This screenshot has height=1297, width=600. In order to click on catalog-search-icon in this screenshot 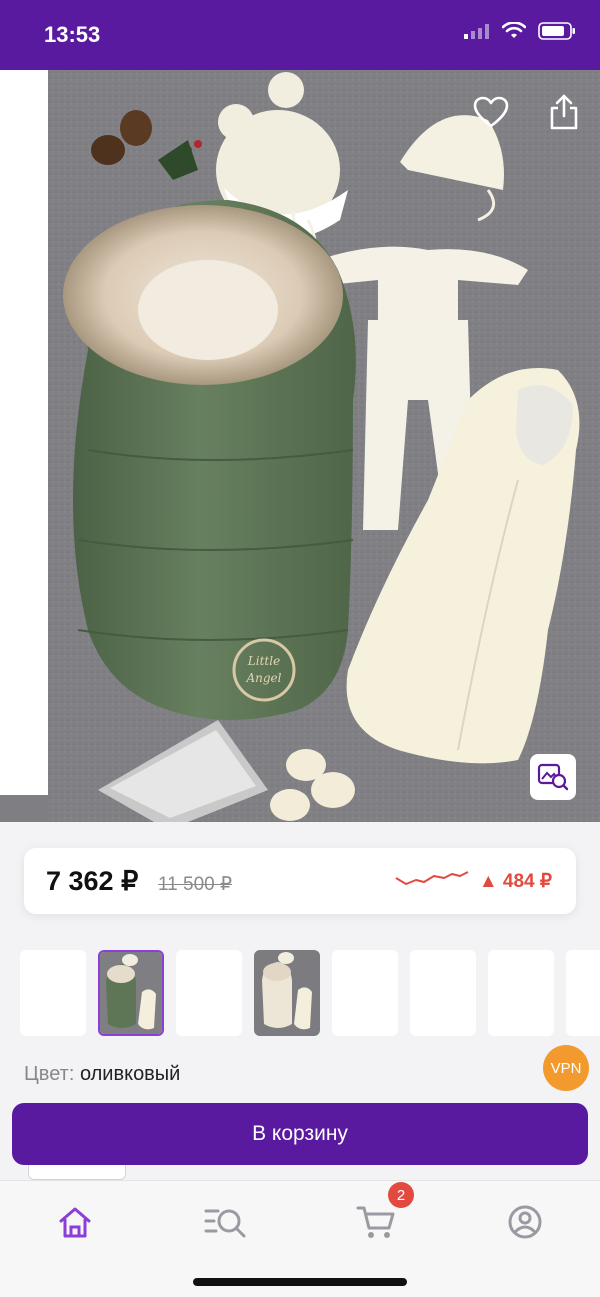, I will do `click(225, 1223)`.